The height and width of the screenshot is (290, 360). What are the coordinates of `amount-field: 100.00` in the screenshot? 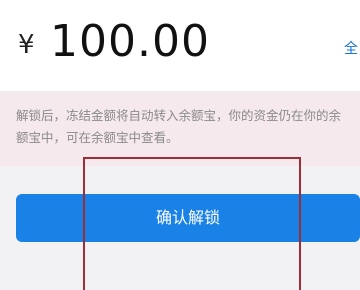 It's located at (130, 42).